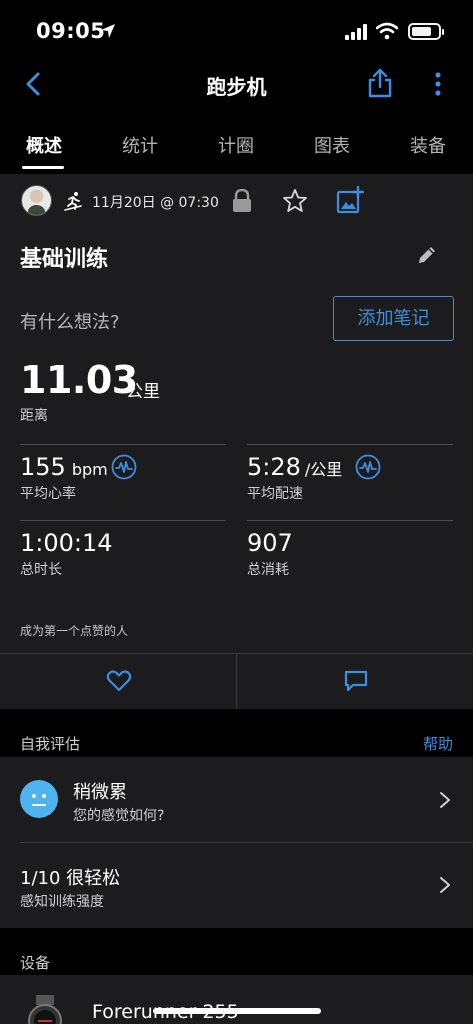  I want to click on add-photo-icon, so click(350, 200).